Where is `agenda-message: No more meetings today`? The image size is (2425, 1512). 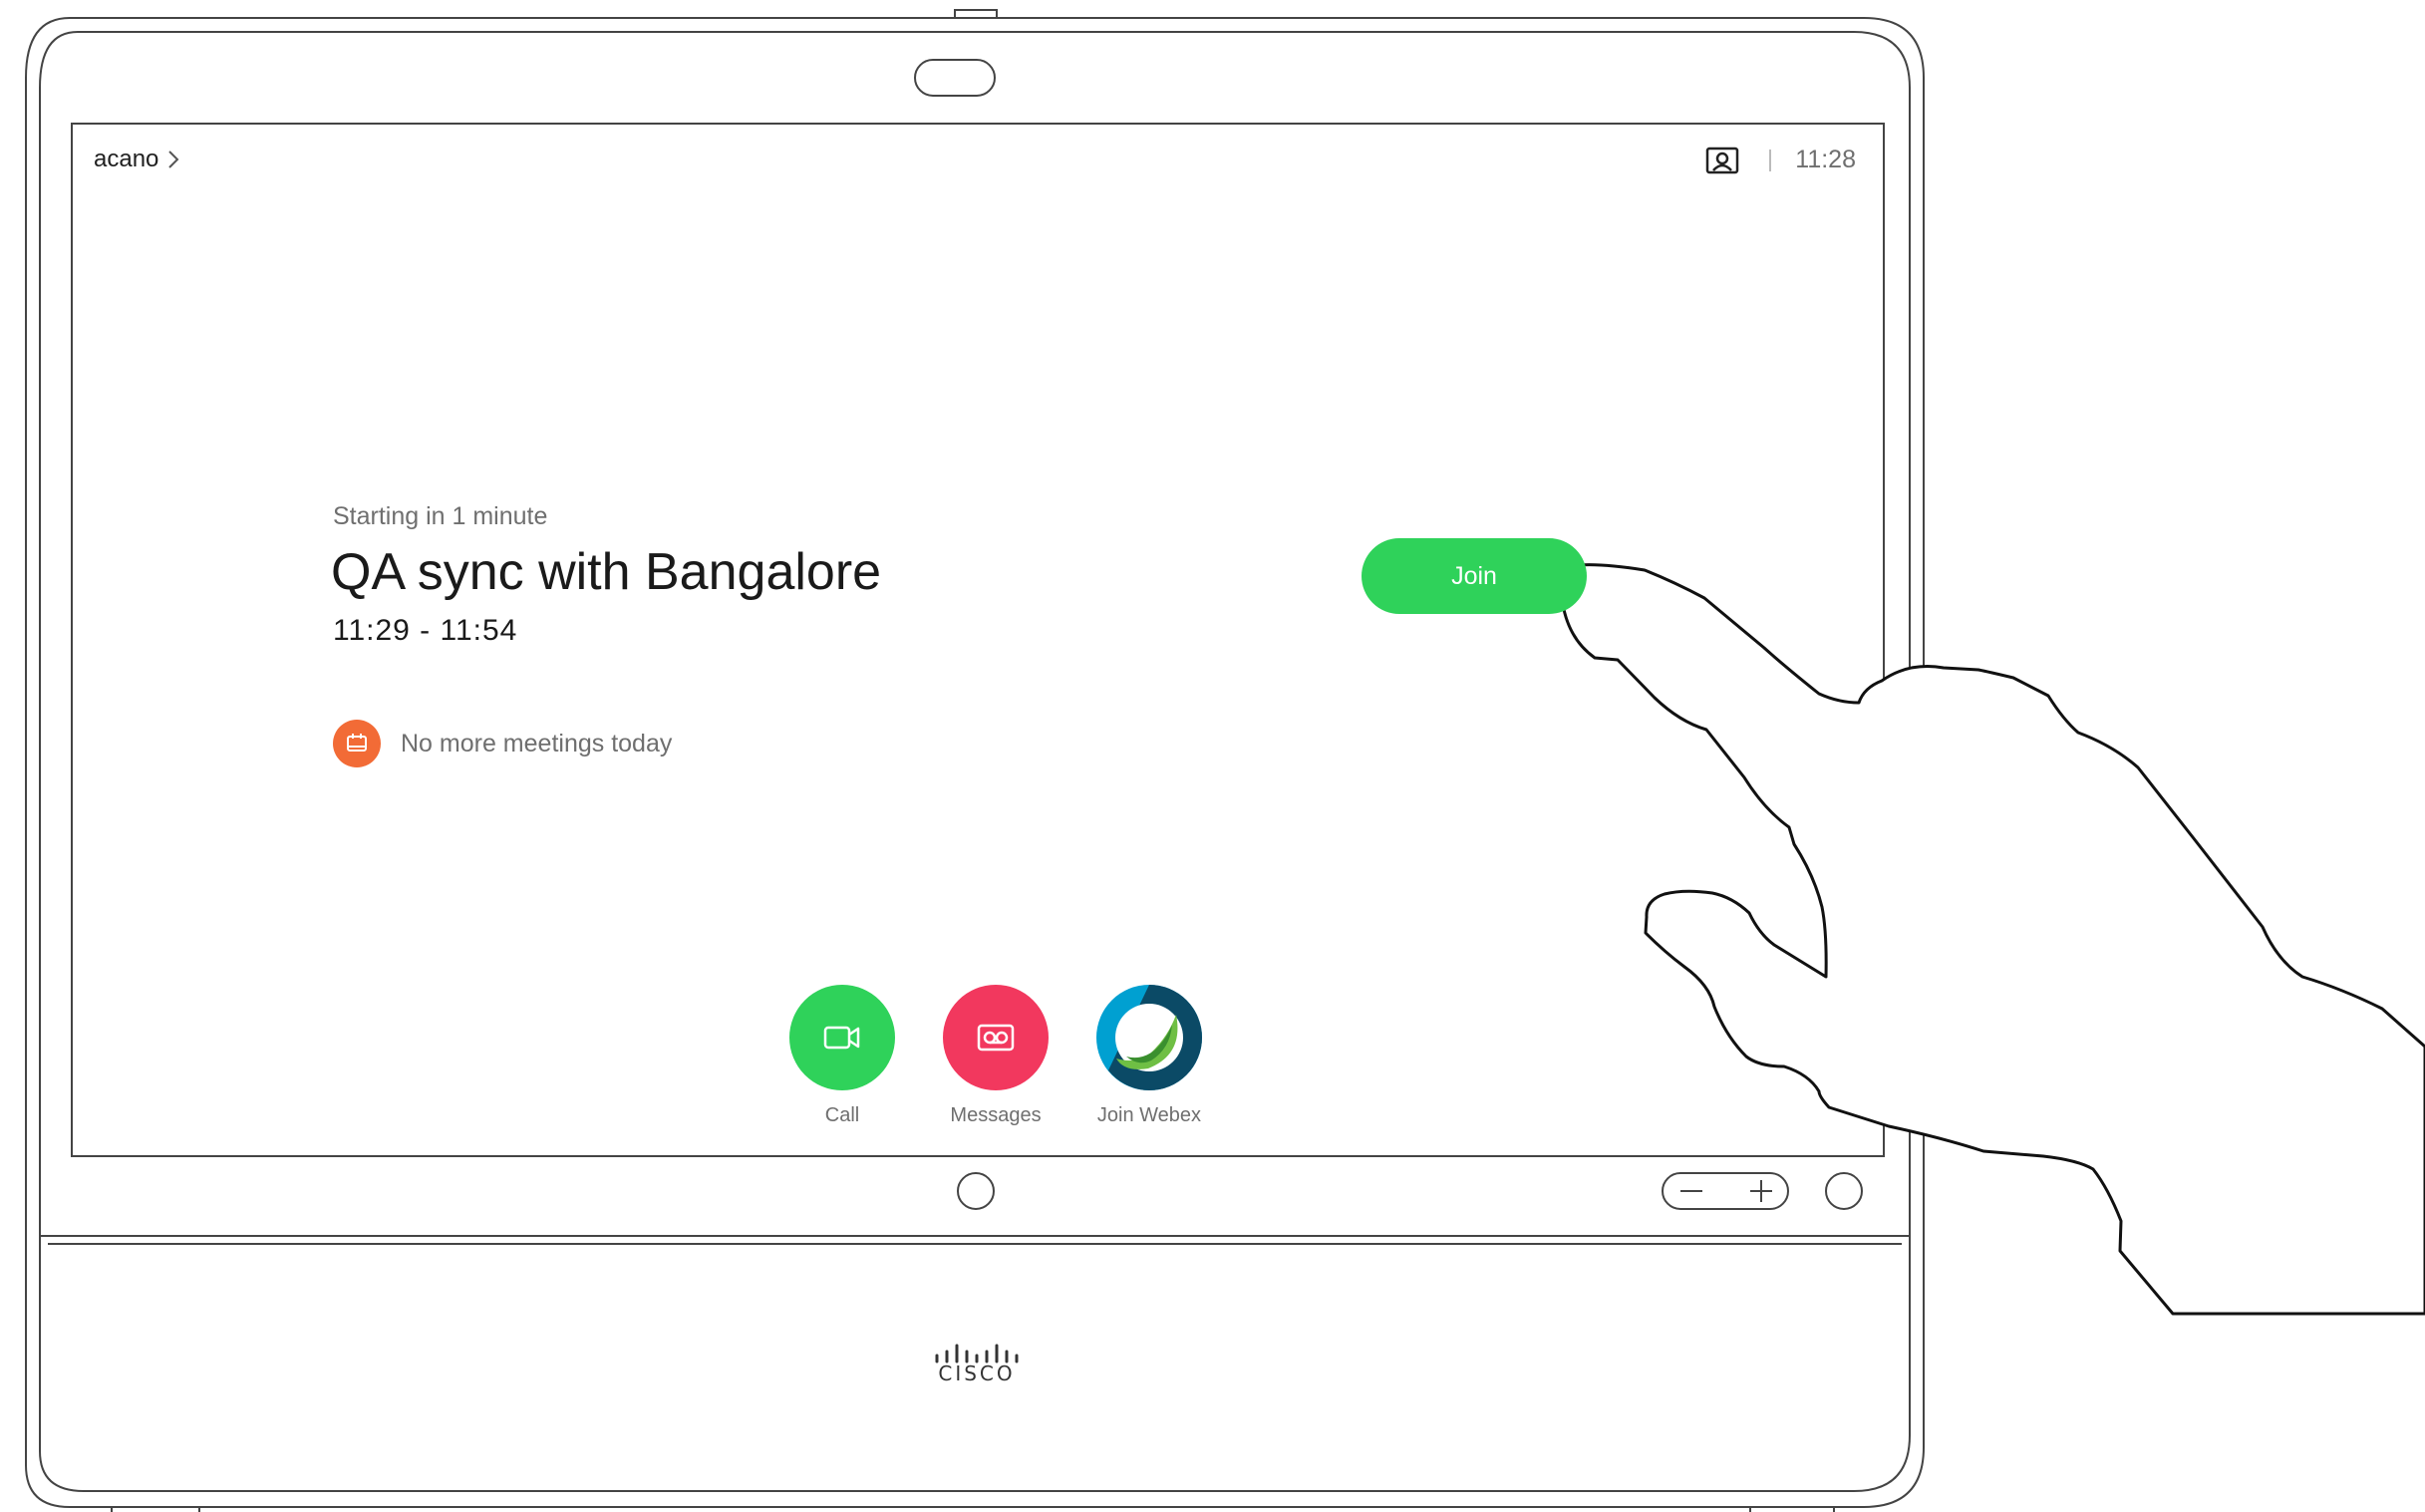
agenda-message: No more meetings today is located at coordinates (537, 743).